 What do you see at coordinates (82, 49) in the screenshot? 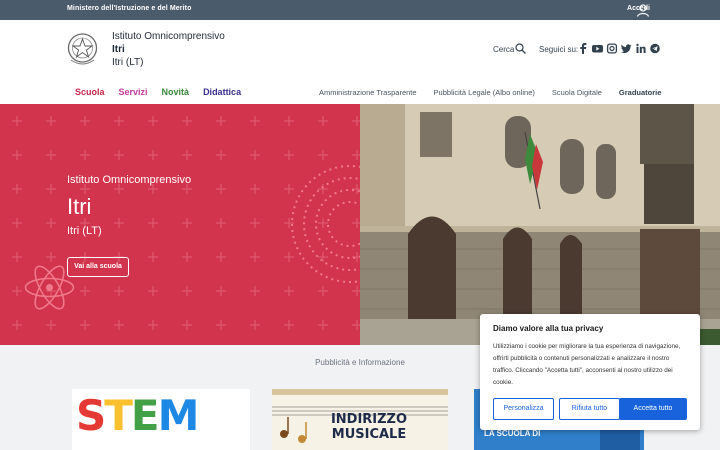
I see `republic-emblem-icon` at bounding box center [82, 49].